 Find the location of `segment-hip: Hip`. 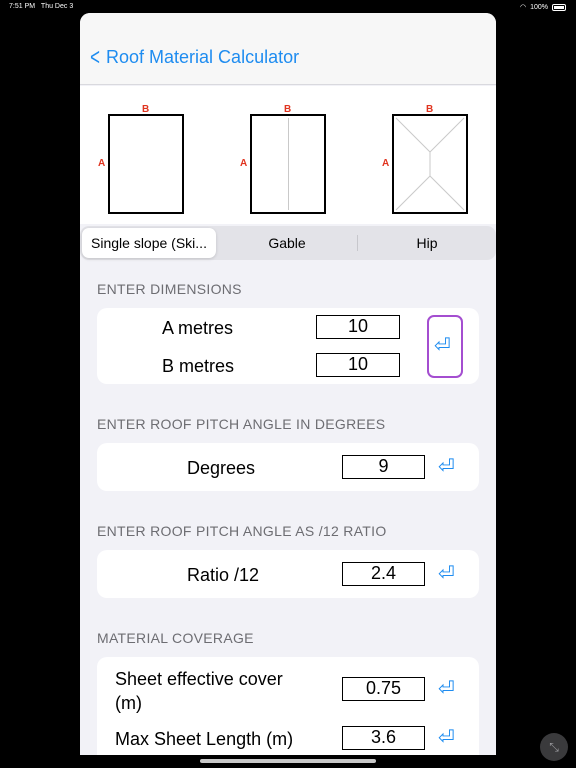

segment-hip: Hip is located at coordinates (427, 243).